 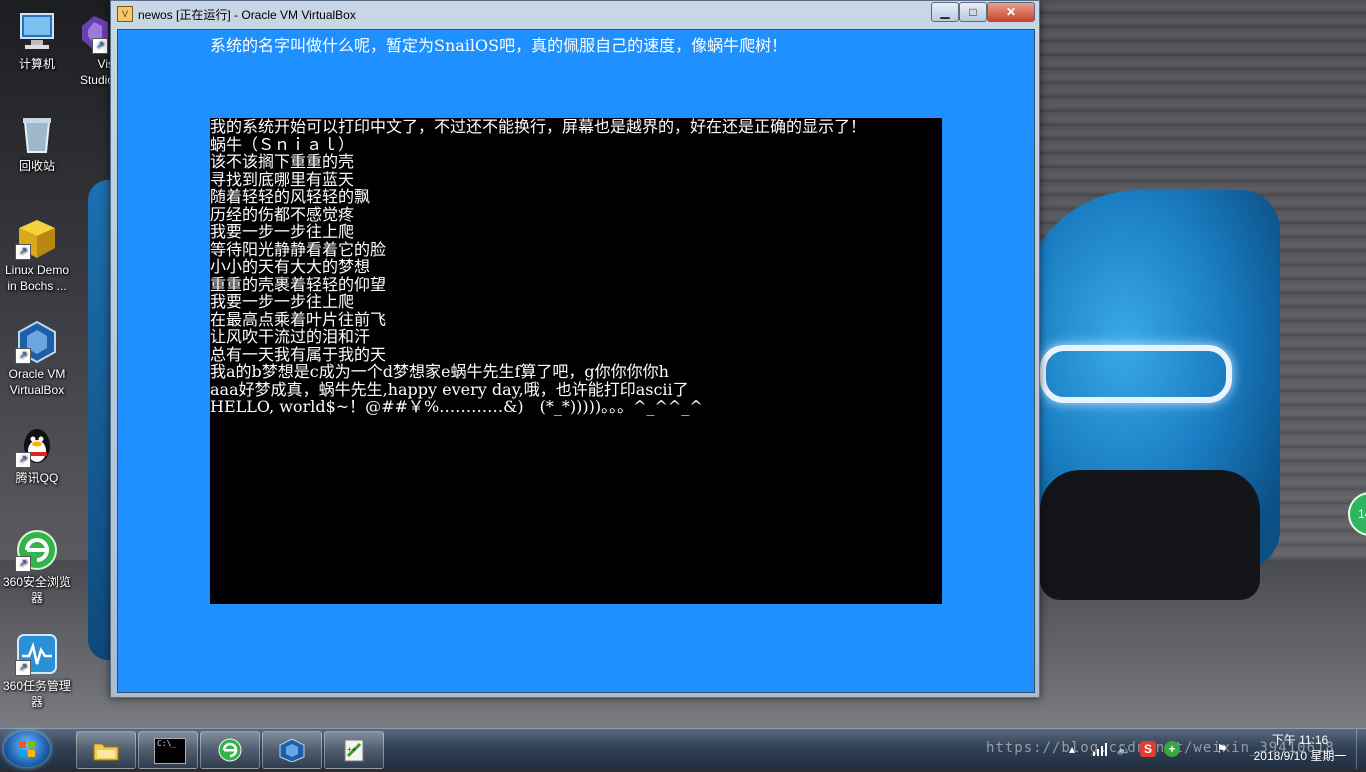 I want to click on bochs-box-icon: ↗, so click(x=37, y=238).